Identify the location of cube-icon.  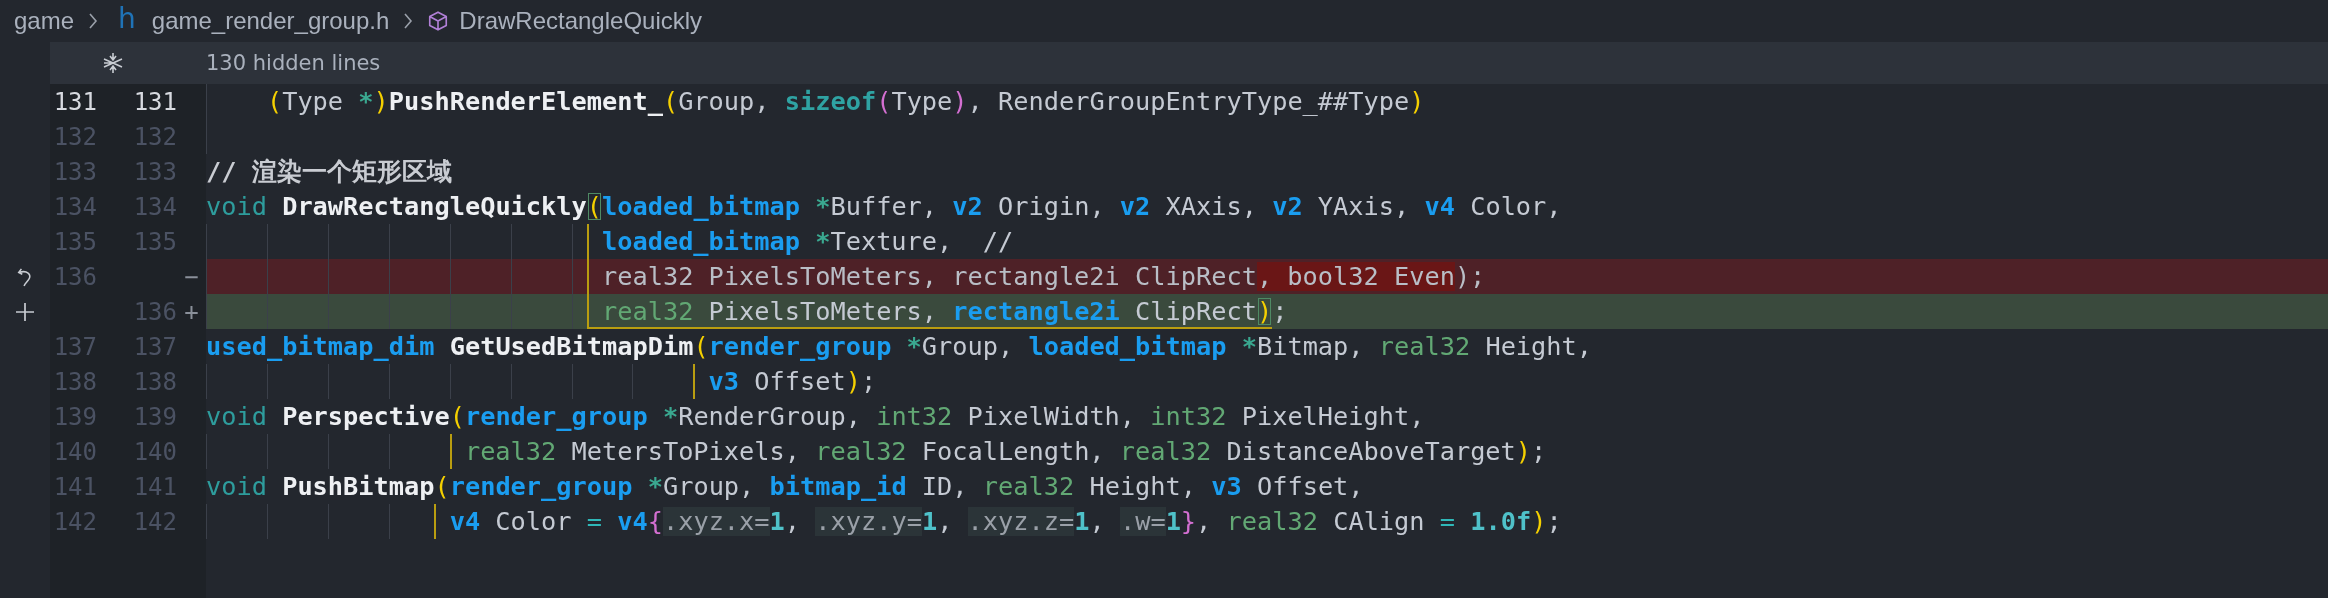
(438, 21).